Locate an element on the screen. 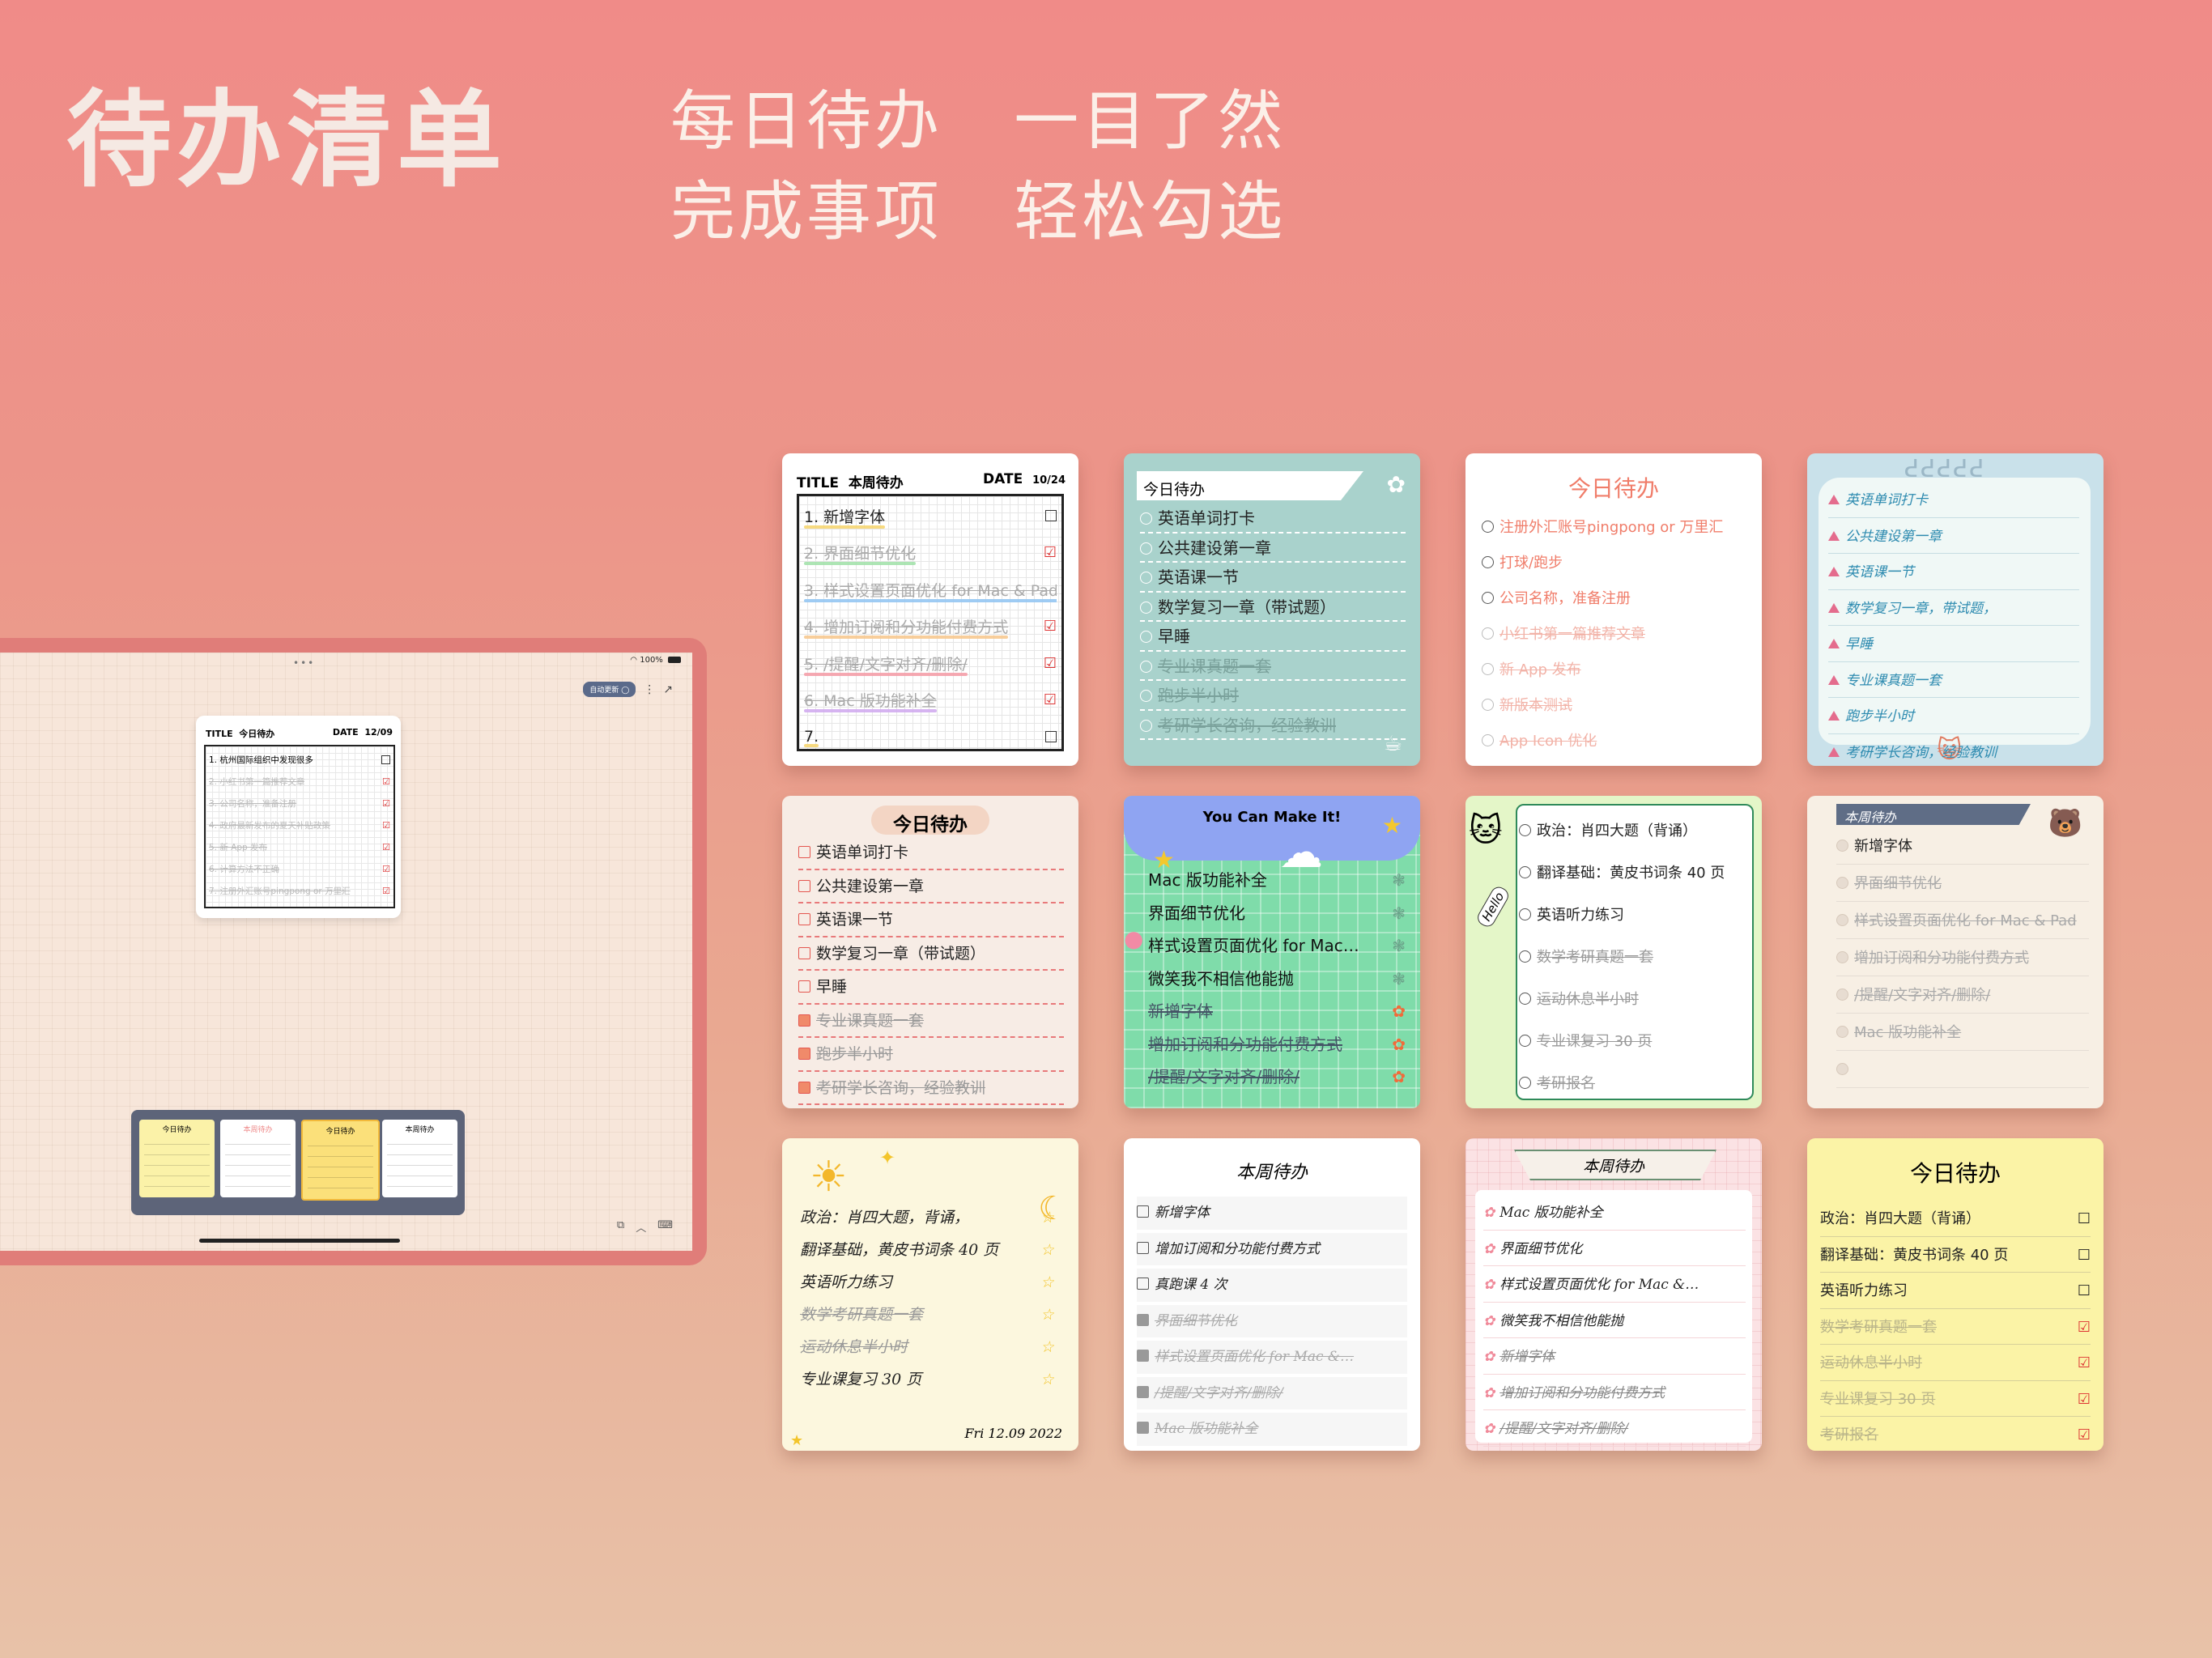  todo-row: 翻译基础：黄皮书词条 40 页 ☐ is located at coordinates (1956, 1256).